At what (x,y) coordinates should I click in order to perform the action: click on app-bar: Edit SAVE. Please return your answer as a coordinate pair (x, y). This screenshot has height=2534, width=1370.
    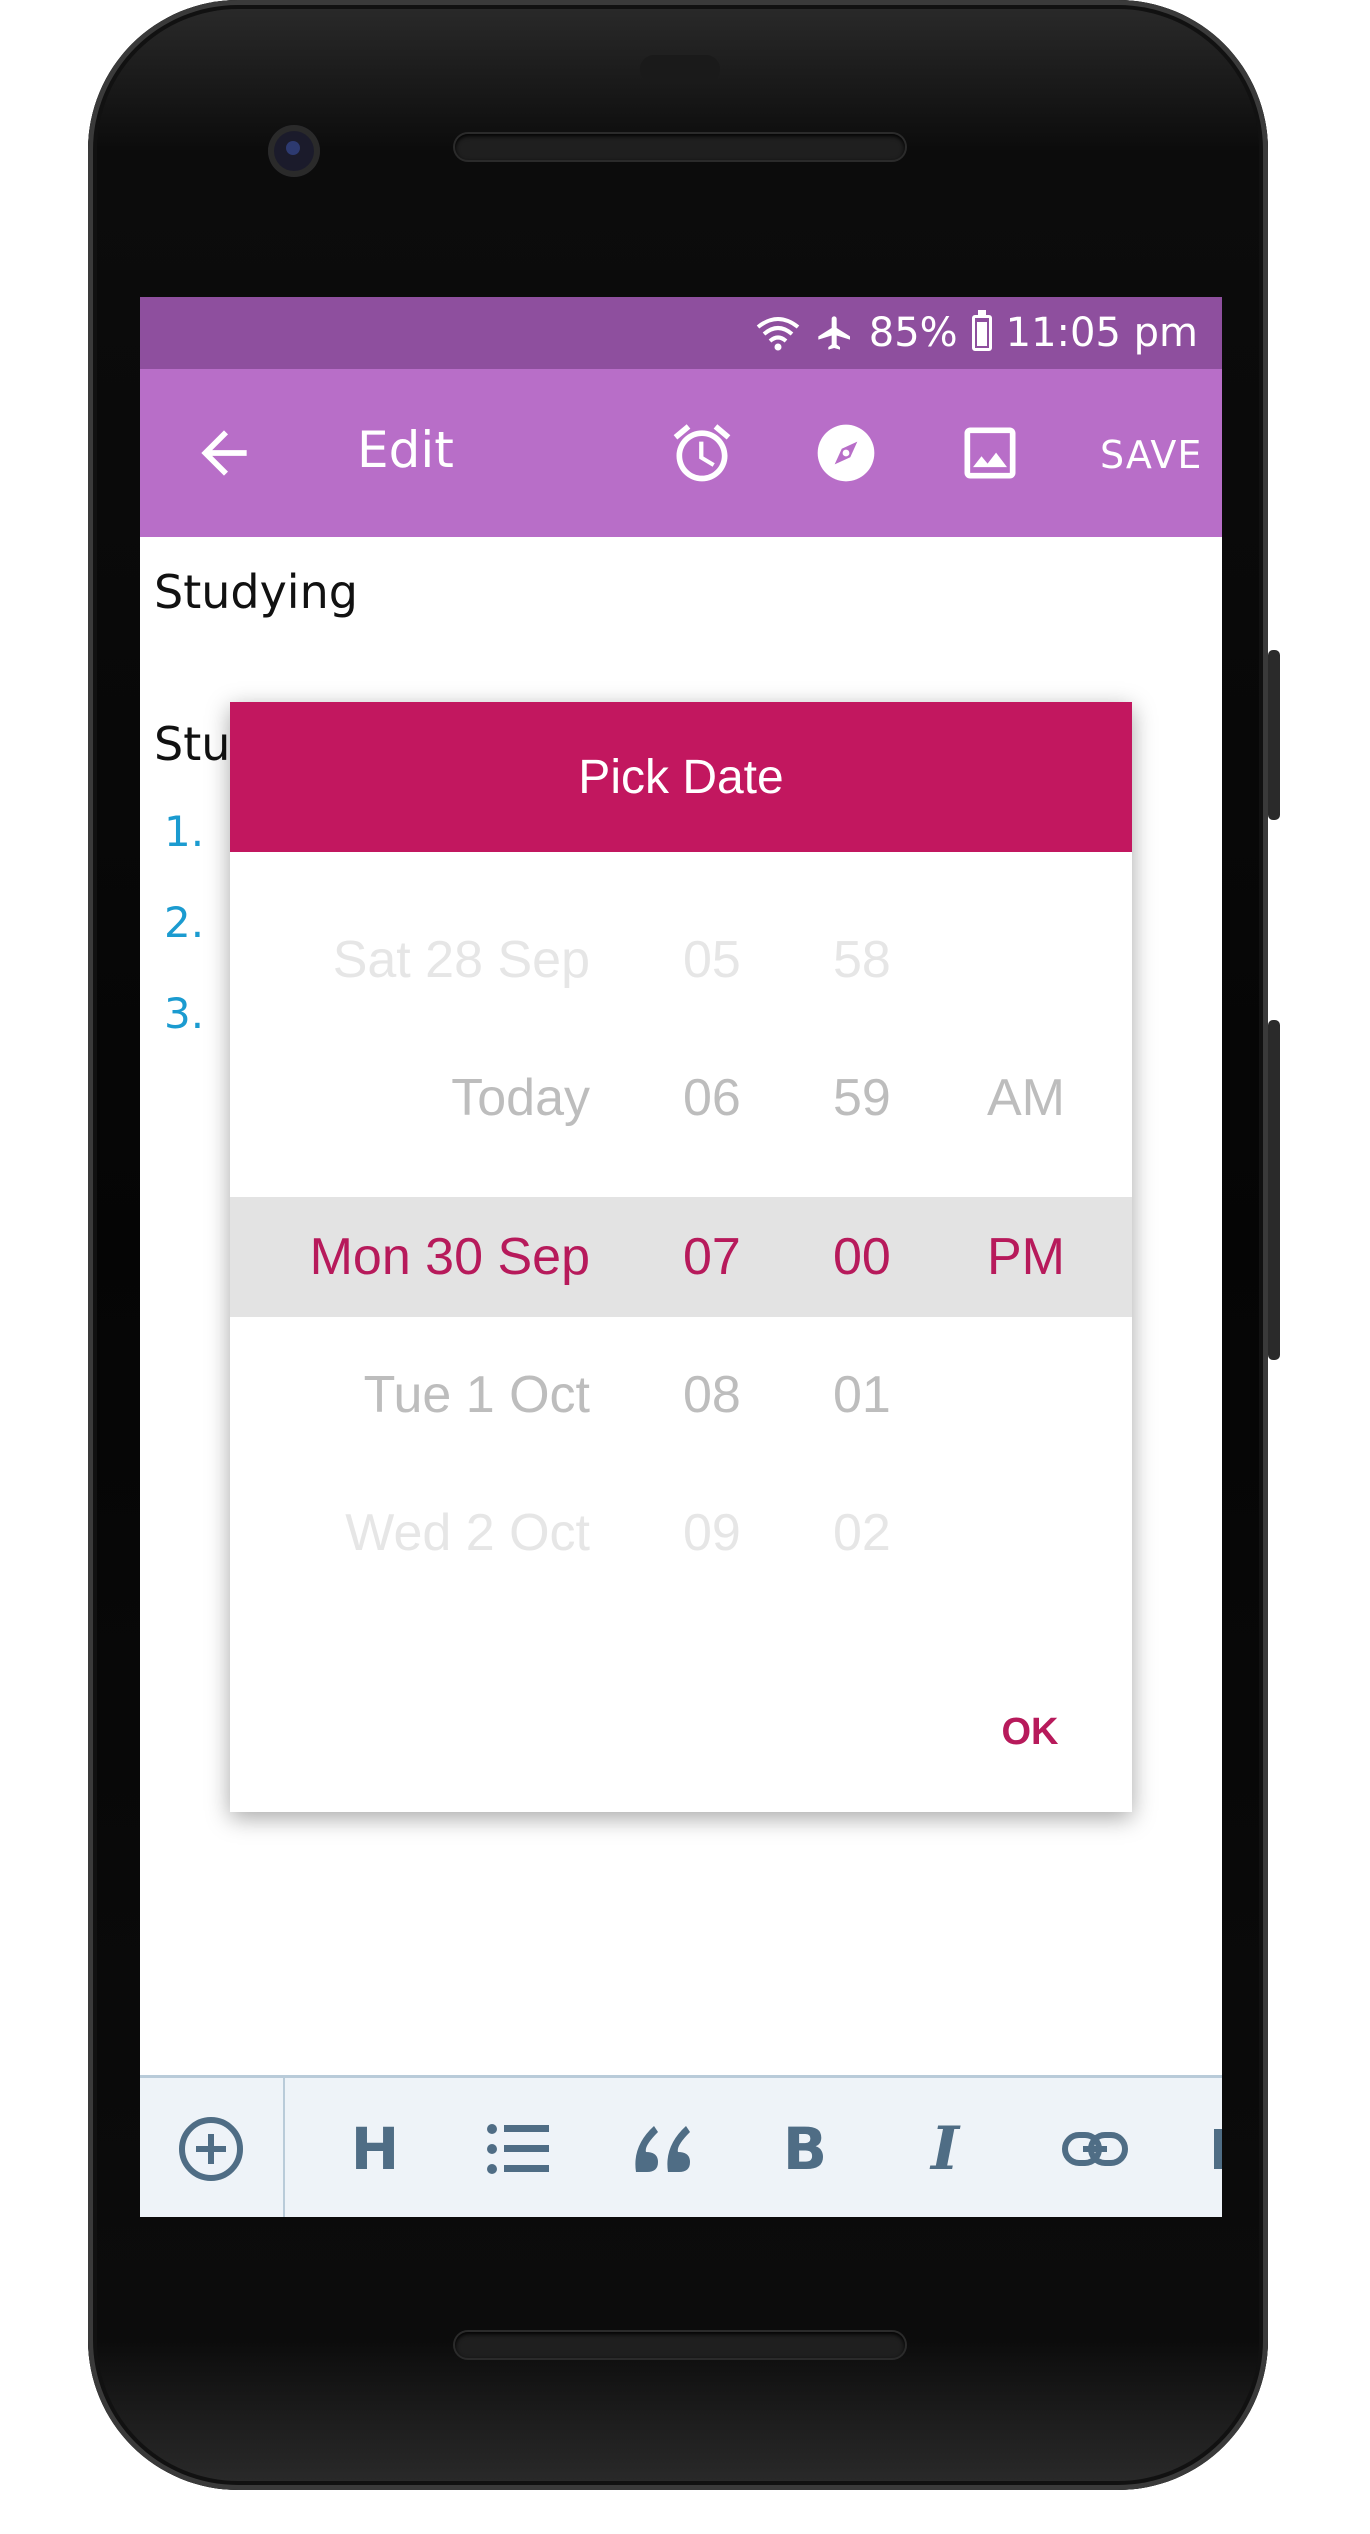
    Looking at the image, I should click on (681, 453).